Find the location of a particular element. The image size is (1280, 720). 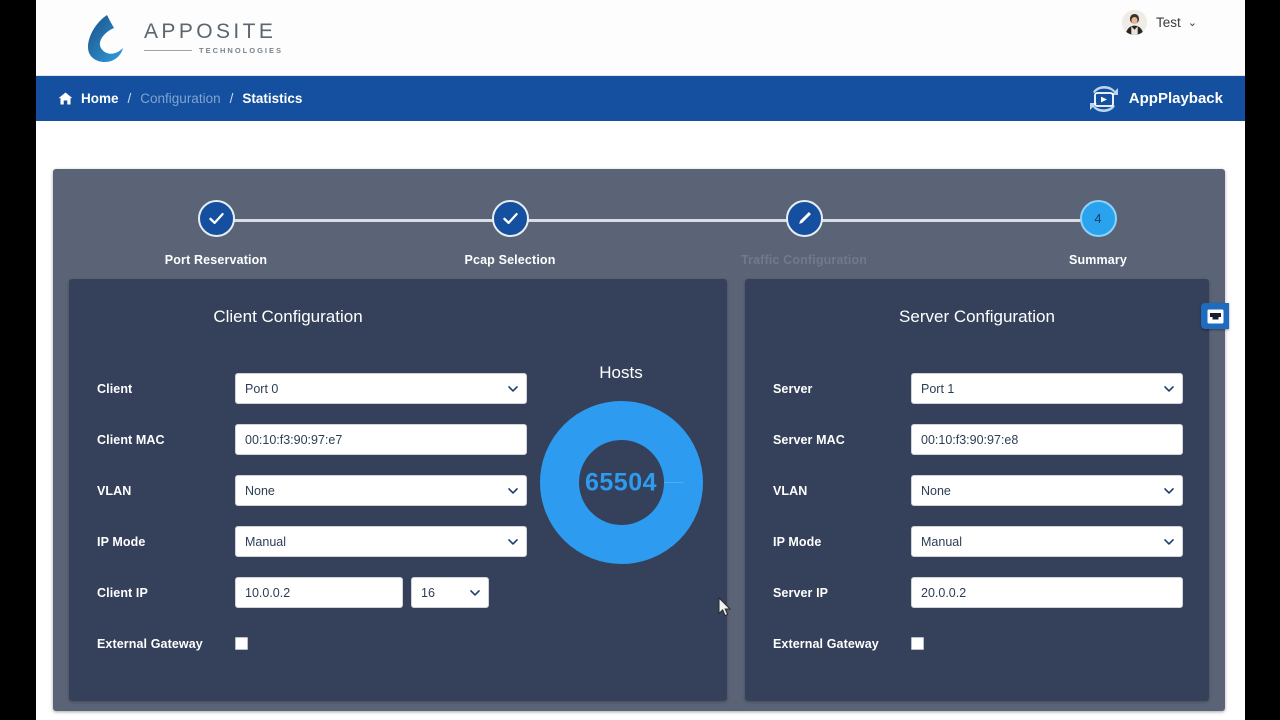

server-vlan-row: VLAN is located at coordinates (978, 490).